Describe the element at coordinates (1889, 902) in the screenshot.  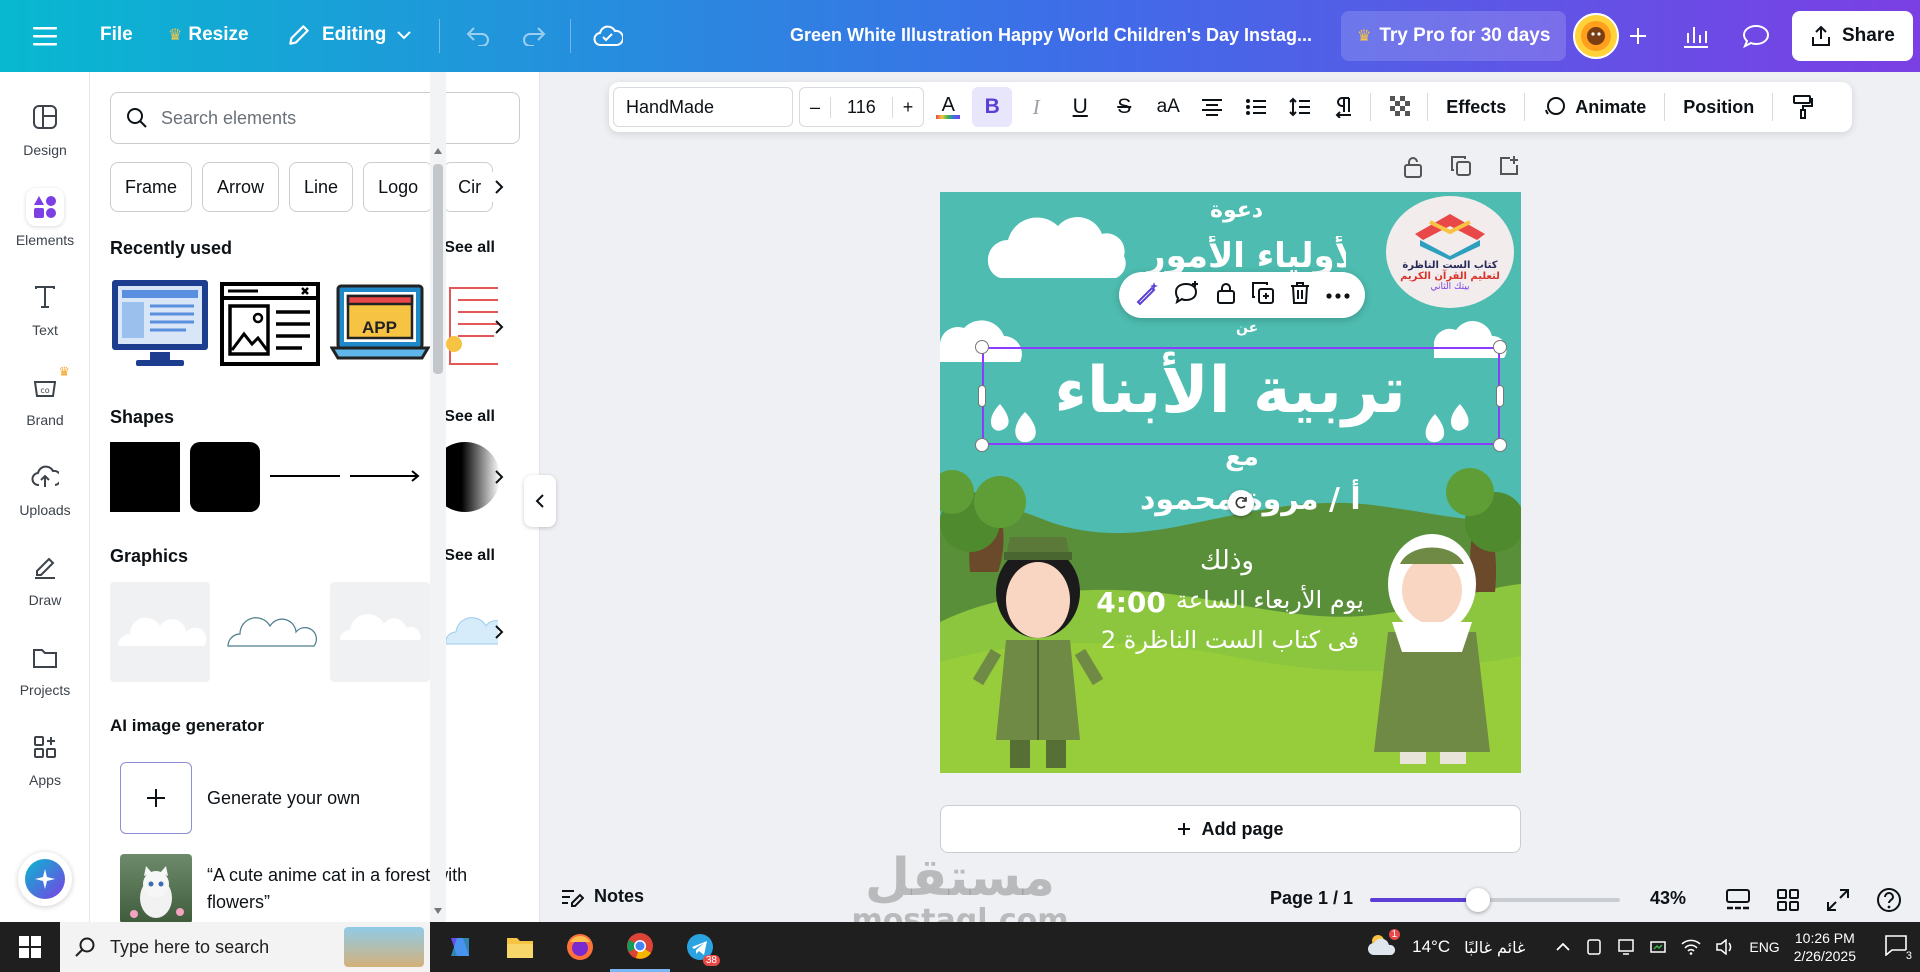
I see `help-icon` at that location.